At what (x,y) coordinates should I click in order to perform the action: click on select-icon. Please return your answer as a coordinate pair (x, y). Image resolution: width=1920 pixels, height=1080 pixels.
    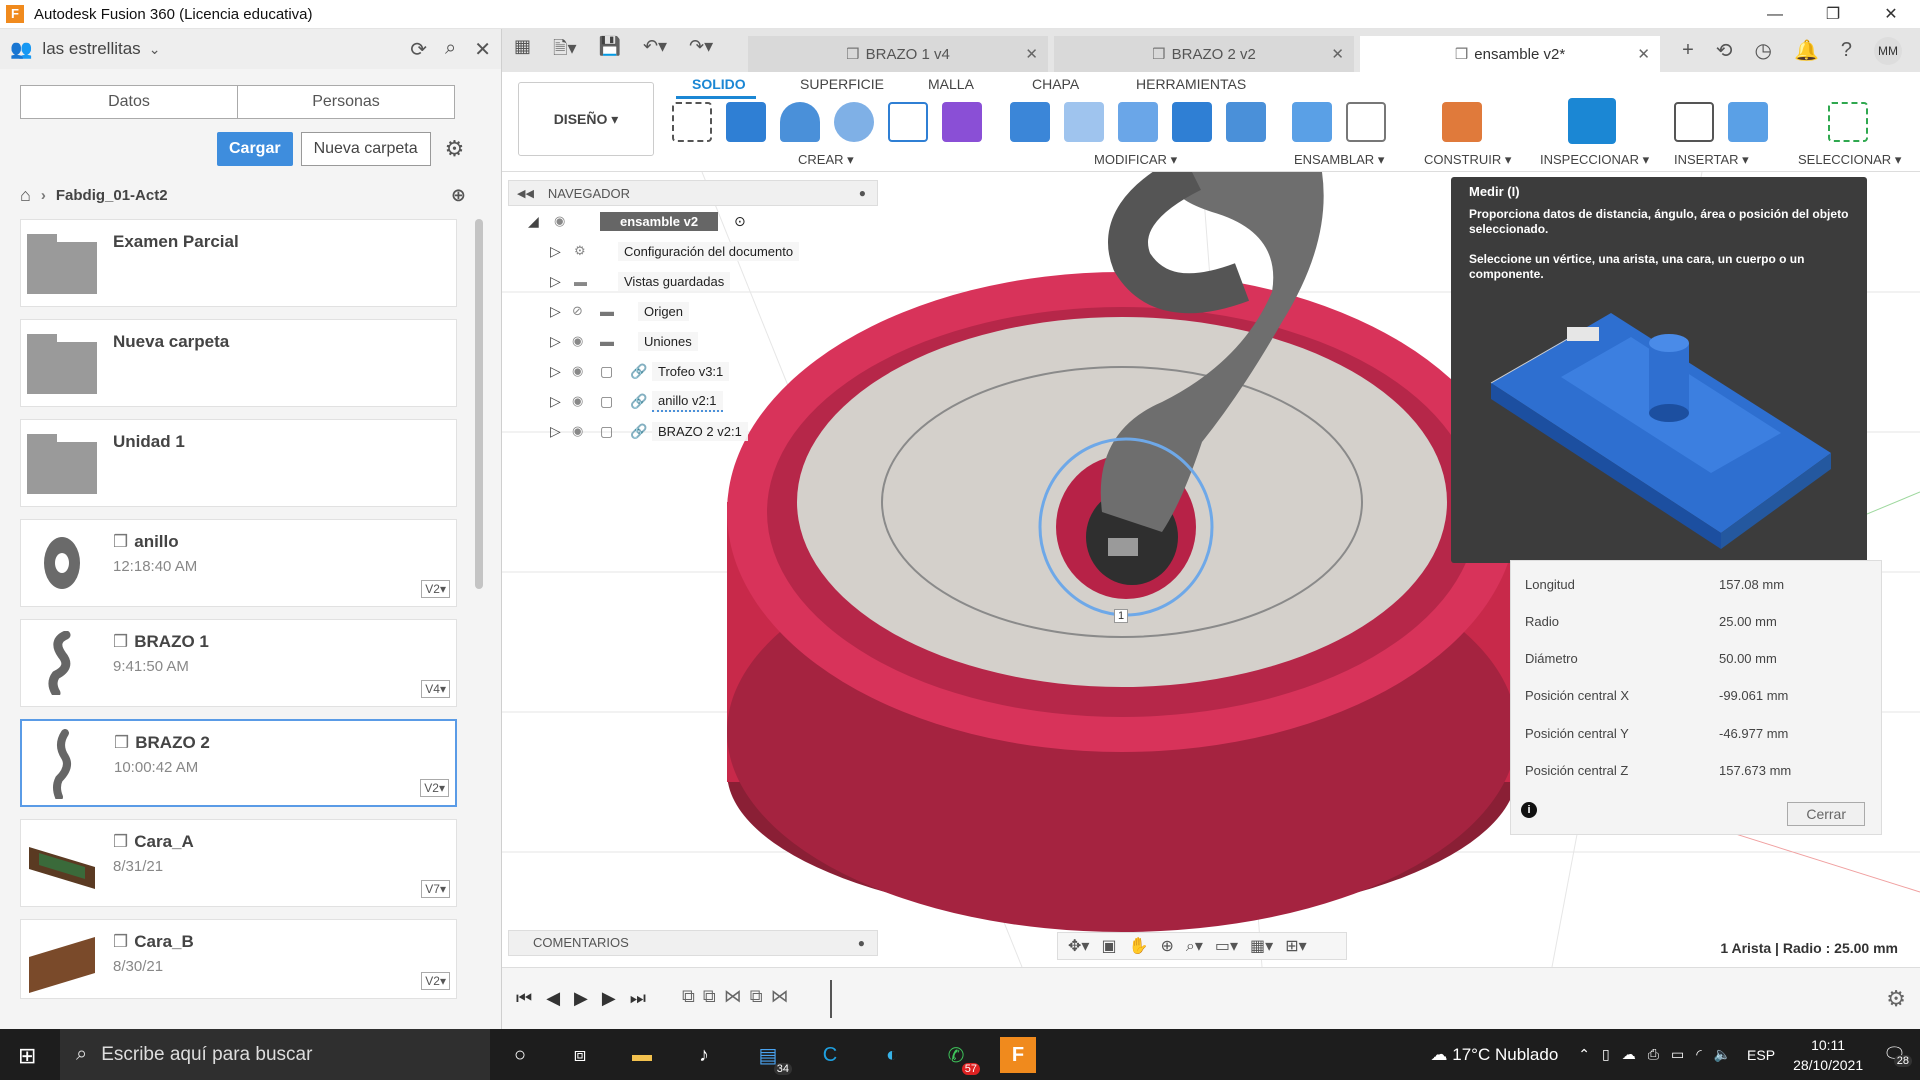
    Looking at the image, I should click on (1848, 122).